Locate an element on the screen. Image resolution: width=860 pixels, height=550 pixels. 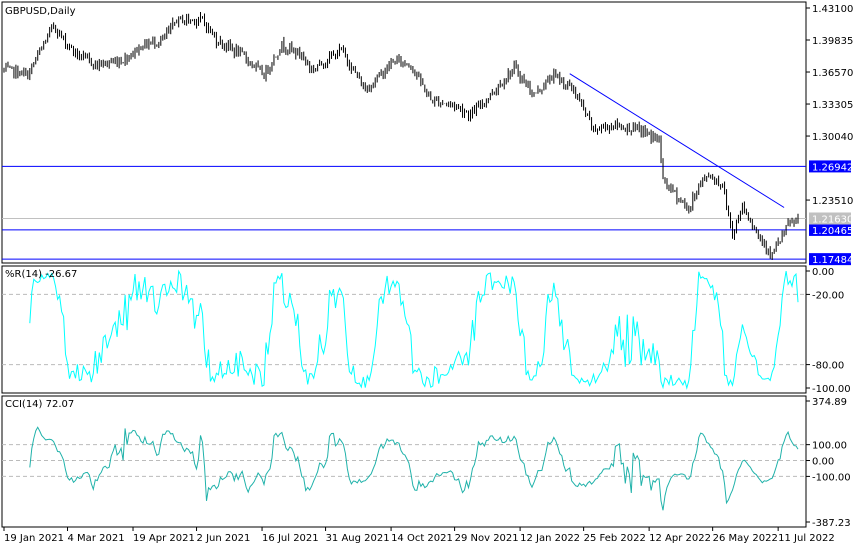
price-line-label: 1.26942 is located at coordinates (832, 167).